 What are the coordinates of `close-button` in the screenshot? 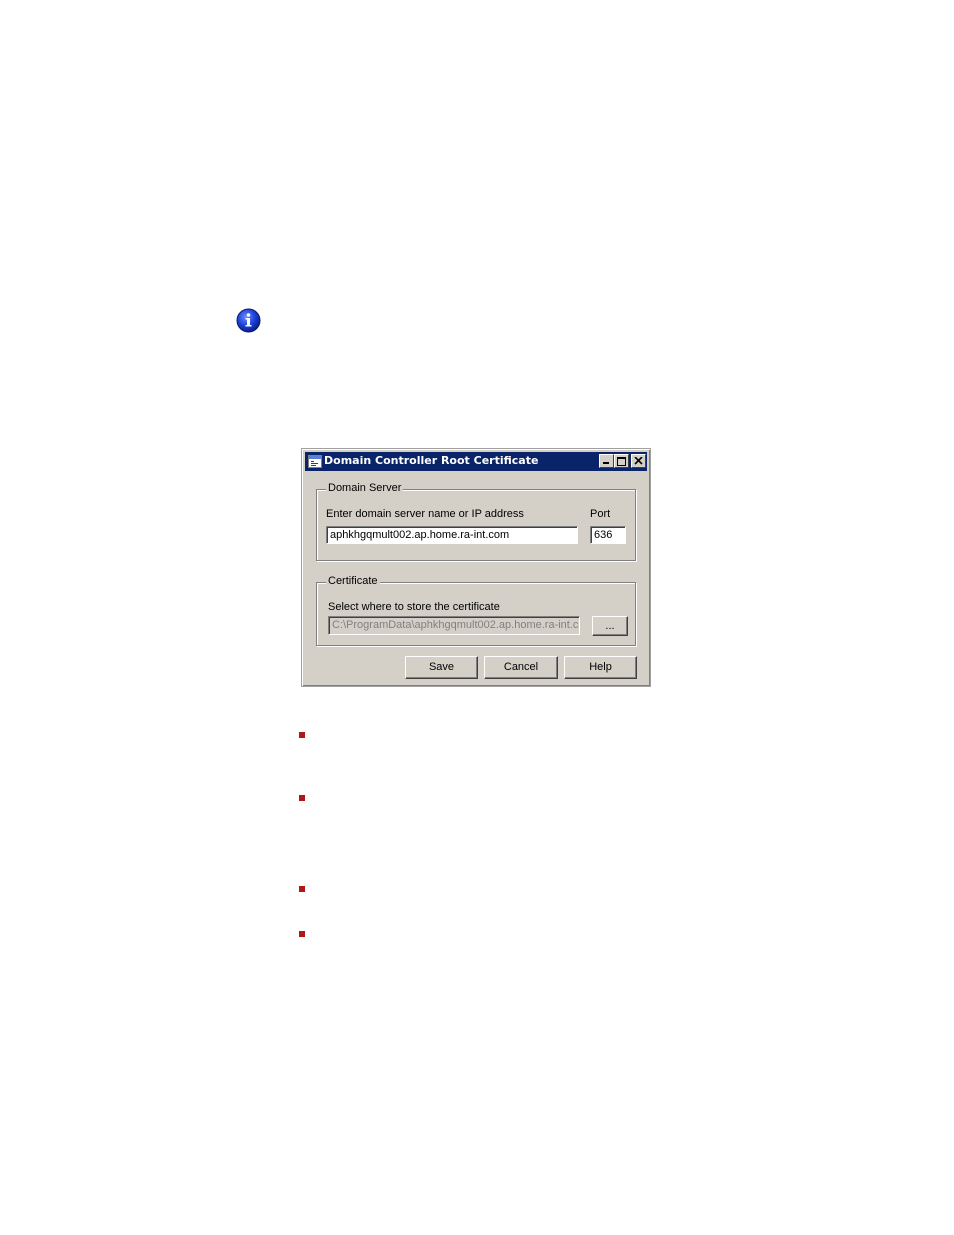 It's located at (638, 461).